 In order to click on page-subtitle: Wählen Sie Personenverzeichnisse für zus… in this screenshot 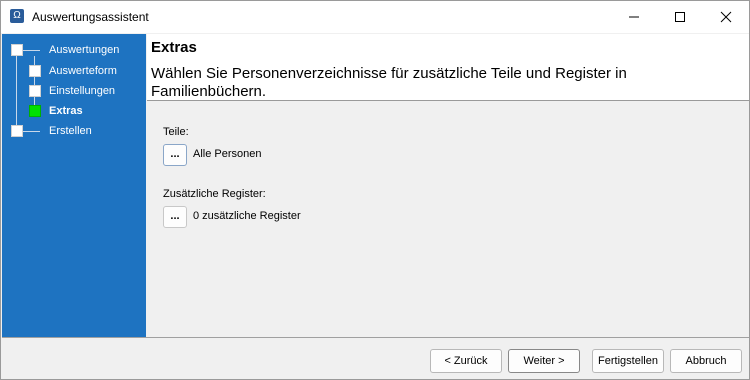, I will do `click(389, 82)`.